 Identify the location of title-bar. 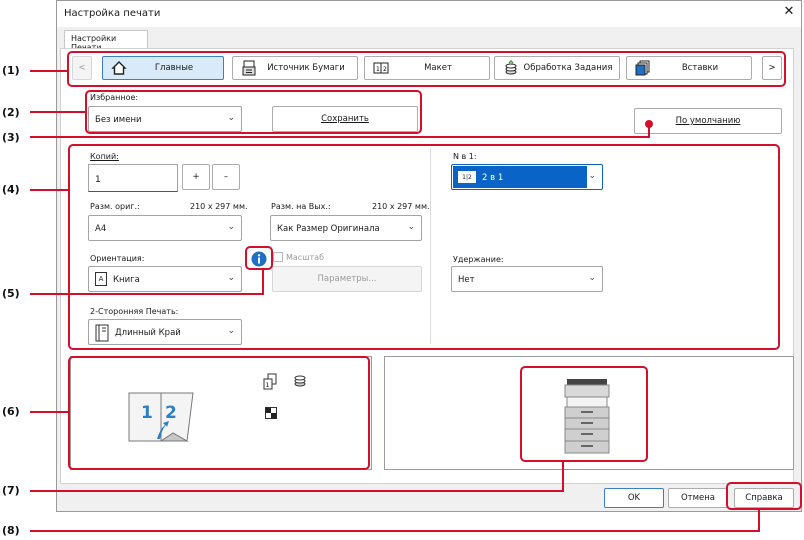
(429, 14).